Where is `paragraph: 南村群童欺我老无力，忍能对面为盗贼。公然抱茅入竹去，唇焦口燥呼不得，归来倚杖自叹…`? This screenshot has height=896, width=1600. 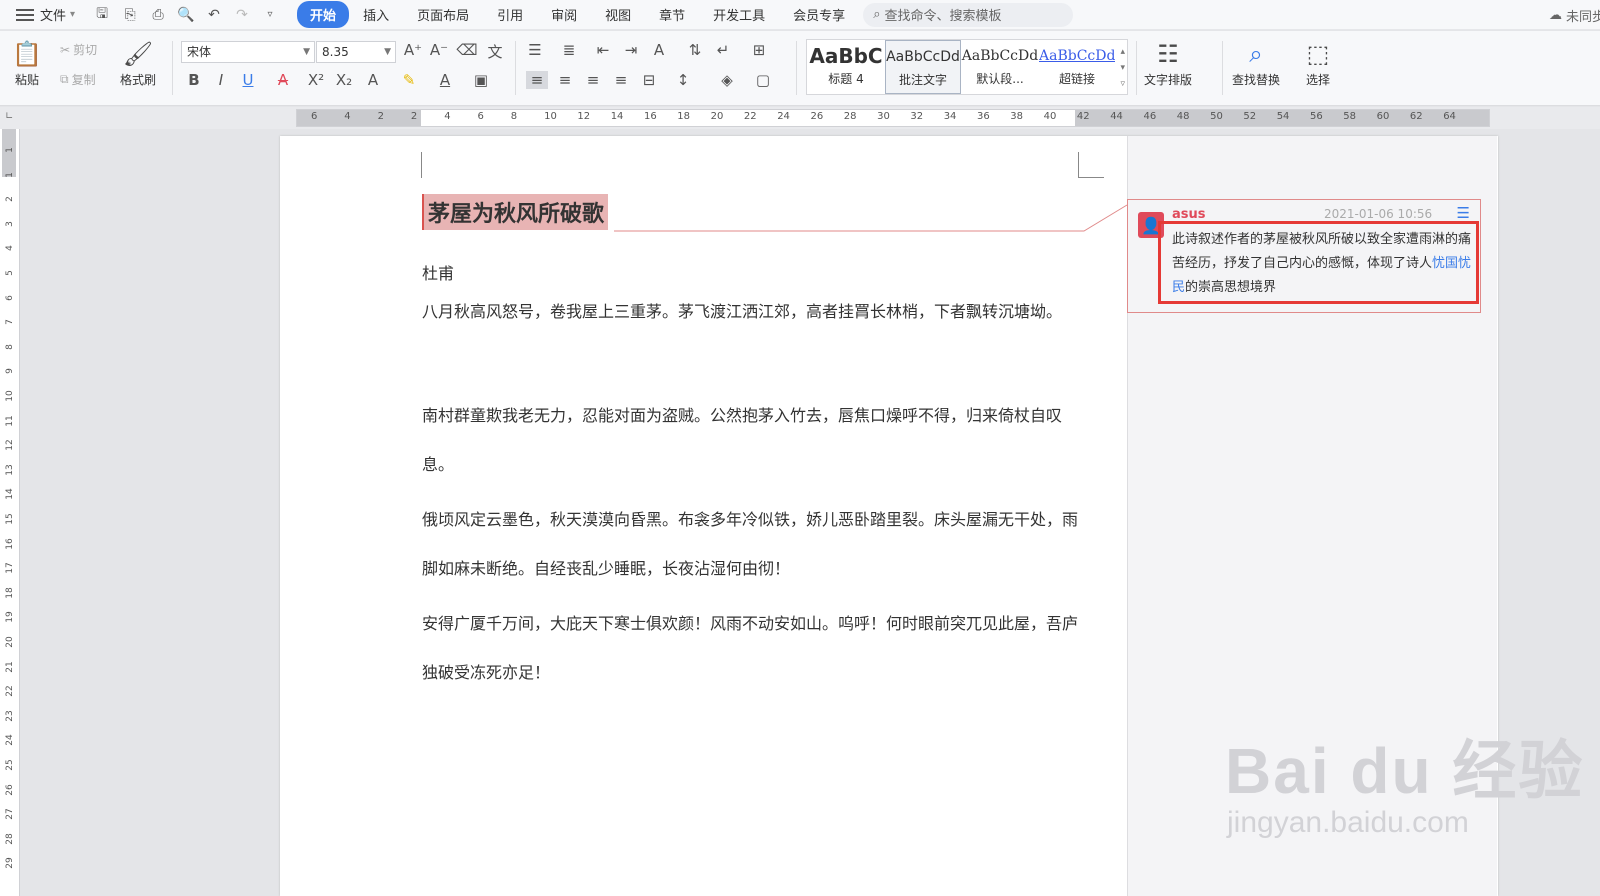 paragraph: 南村群童欺我老无力，忍能对面为盗贼。公然抱茅入竹去，唇焦口燥呼不得，归来倚杖自叹… is located at coordinates (752, 440).